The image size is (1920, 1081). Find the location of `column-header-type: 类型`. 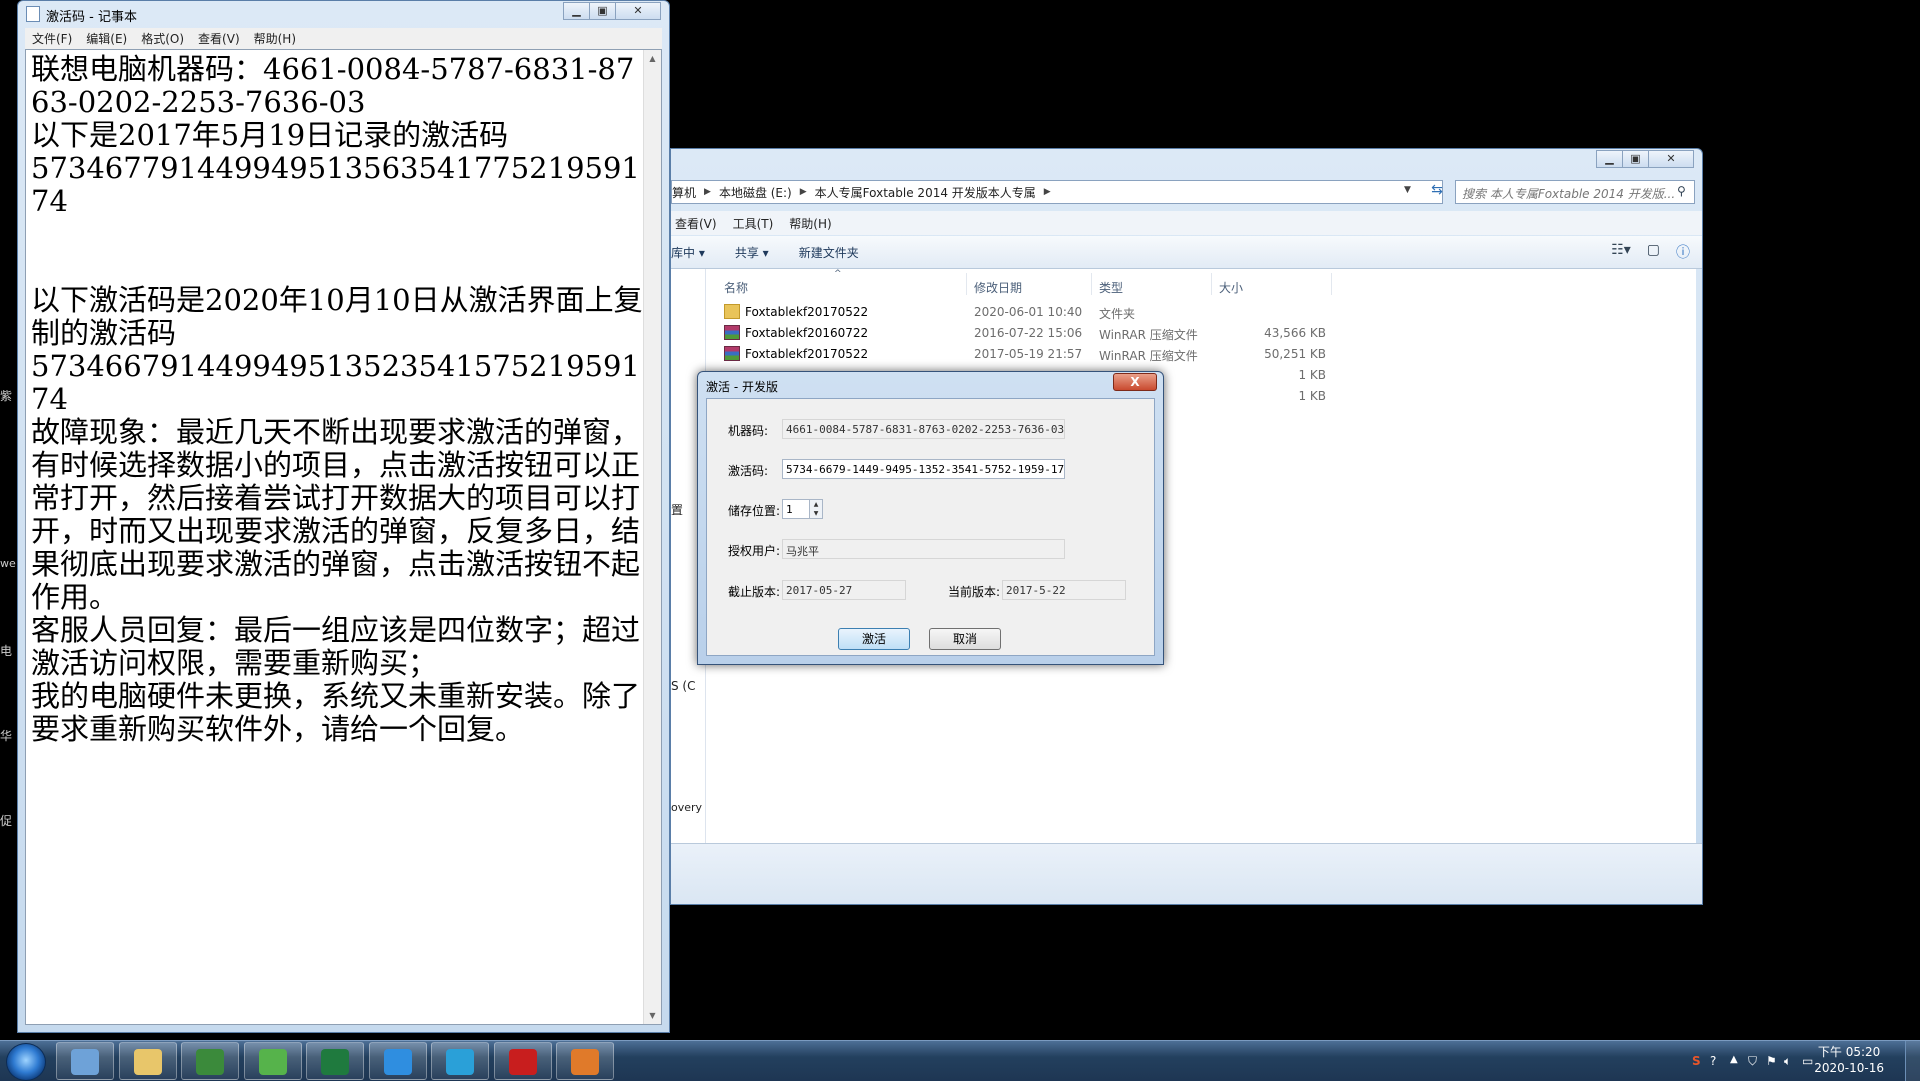

column-header-type: 类型 is located at coordinates (1111, 287).